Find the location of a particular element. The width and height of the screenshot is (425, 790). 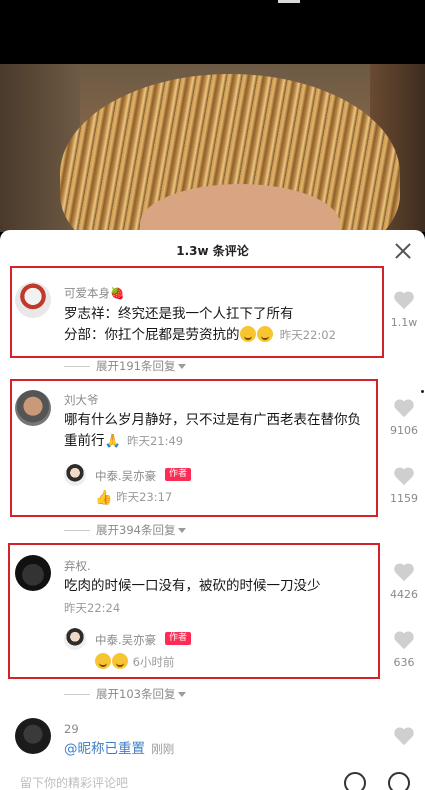

comment-text-line: 吃肉的时候一口没有，被砍的时候一刀没少 is located at coordinates (192, 586).